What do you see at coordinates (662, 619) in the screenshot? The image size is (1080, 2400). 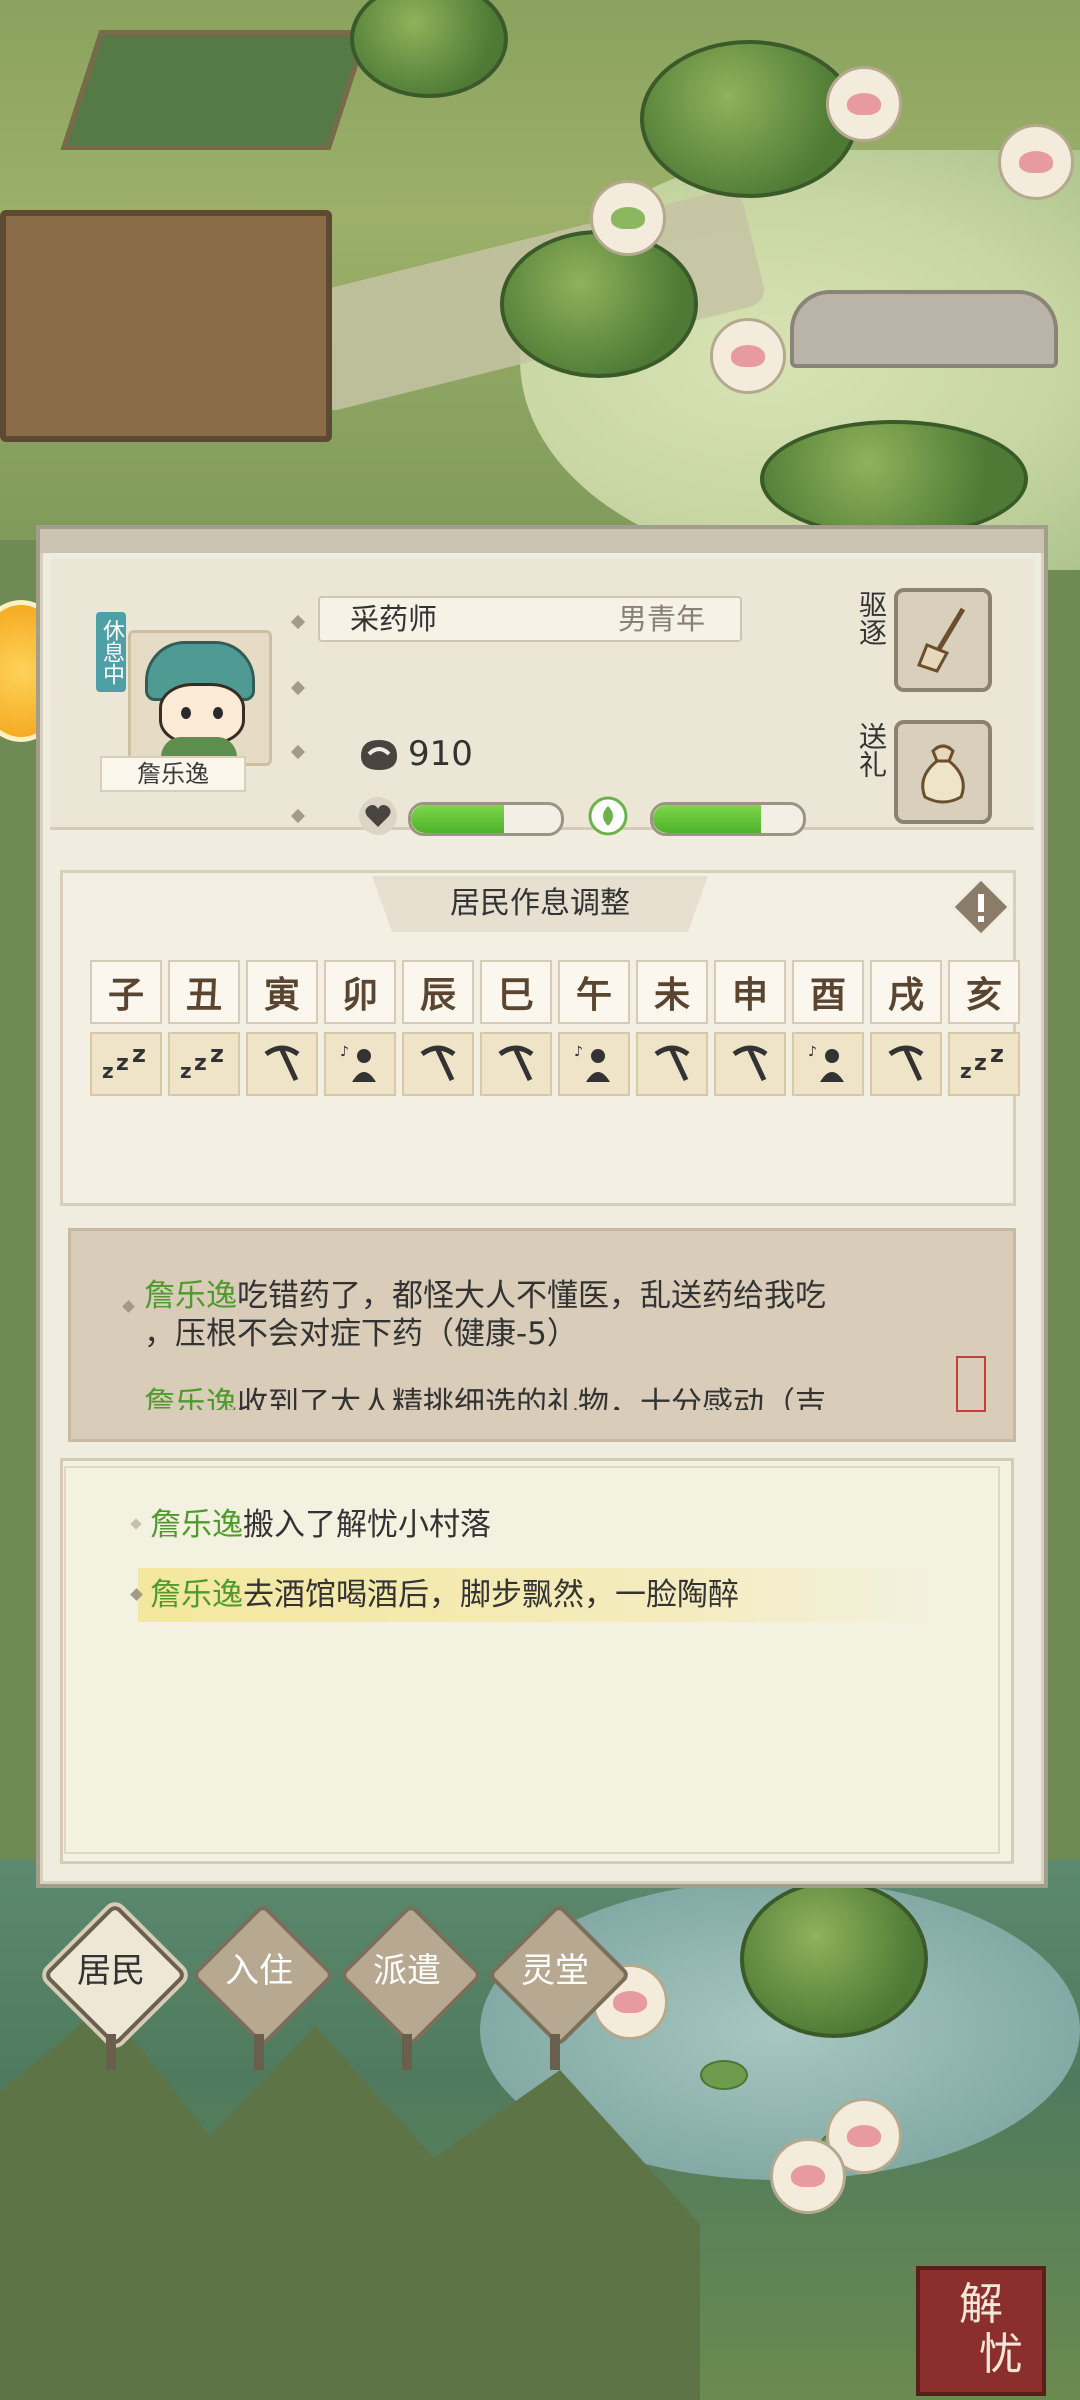 I see `gender-age-label: 男青年` at bounding box center [662, 619].